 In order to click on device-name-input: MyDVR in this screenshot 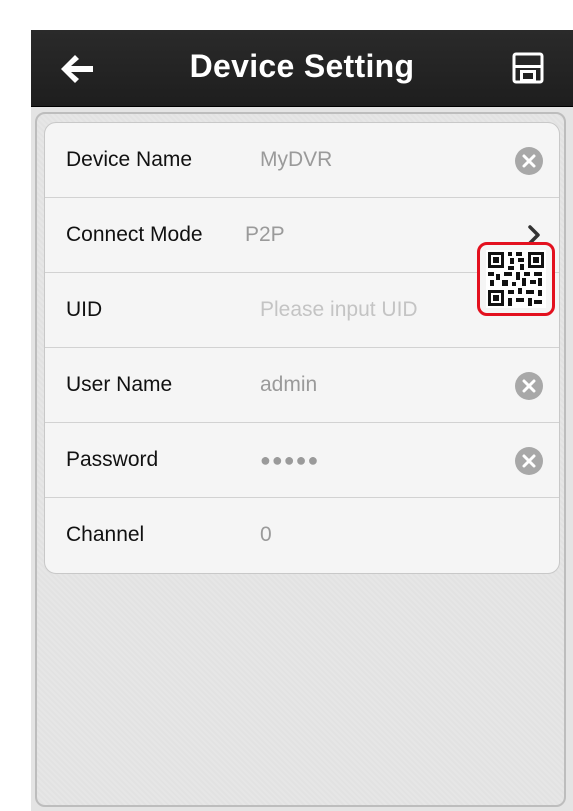, I will do `click(296, 160)`.